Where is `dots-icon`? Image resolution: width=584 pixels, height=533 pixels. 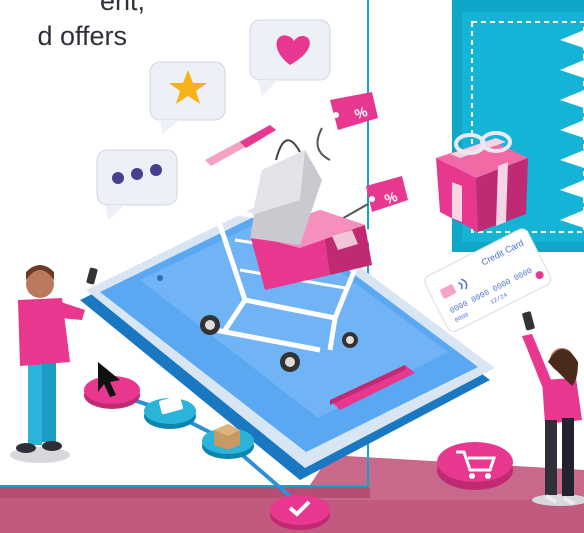 dots-icon is located at coordinates (118, 178).